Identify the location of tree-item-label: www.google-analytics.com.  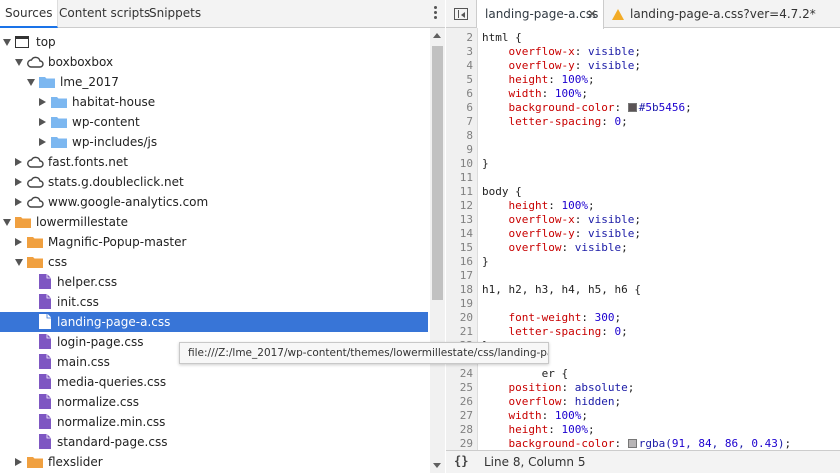
(128, 202).